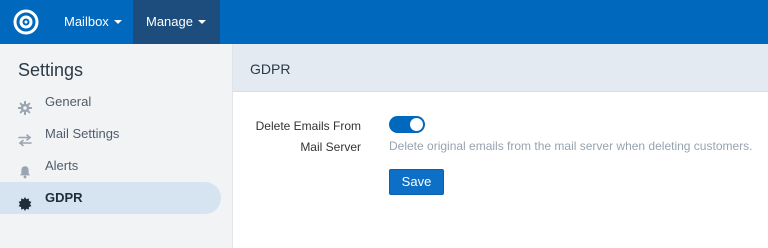 This screenshot has height=248, width=768. What do you see at coordinates (110, 166) in the screenshot?
I see `sidebar-item-alerts: Alerts` at bounding box center [110, 166].